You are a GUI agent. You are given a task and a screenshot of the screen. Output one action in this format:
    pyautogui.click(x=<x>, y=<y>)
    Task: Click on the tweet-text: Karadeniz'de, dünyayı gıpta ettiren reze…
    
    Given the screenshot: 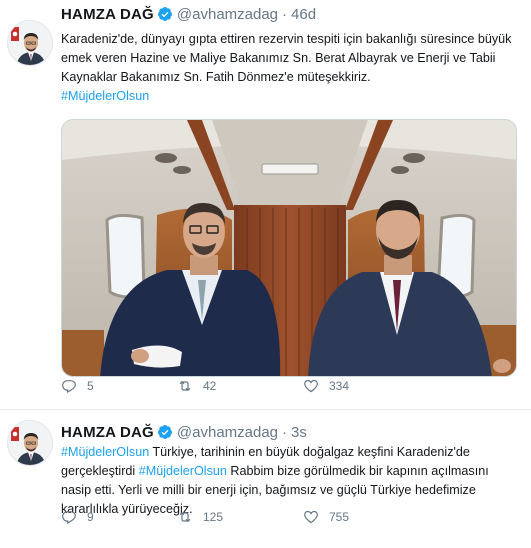 What is the action you would take?
    pyautogui.click(x=288, y=68)
    